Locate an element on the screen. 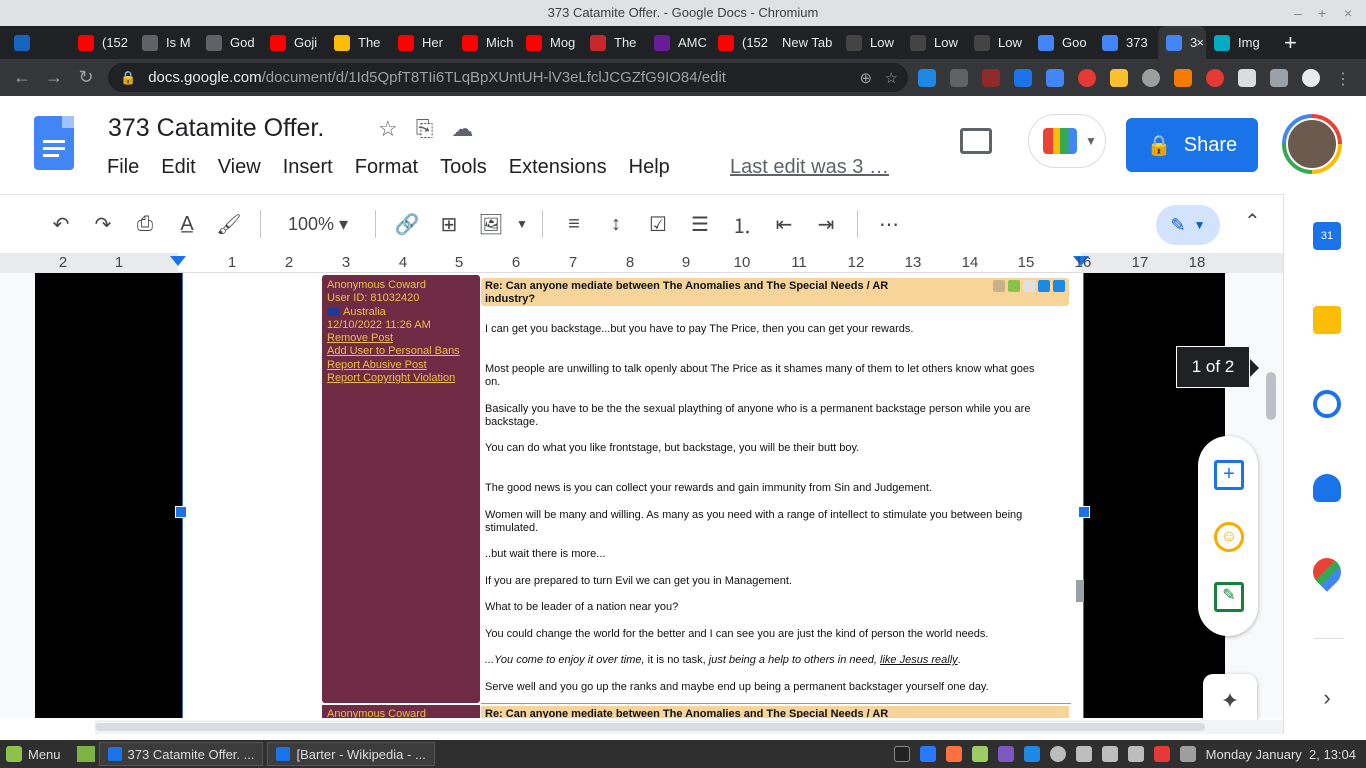 This screenshot has height=768, width=1366. star-icon: ☆ is located at coordinates (388, 129).